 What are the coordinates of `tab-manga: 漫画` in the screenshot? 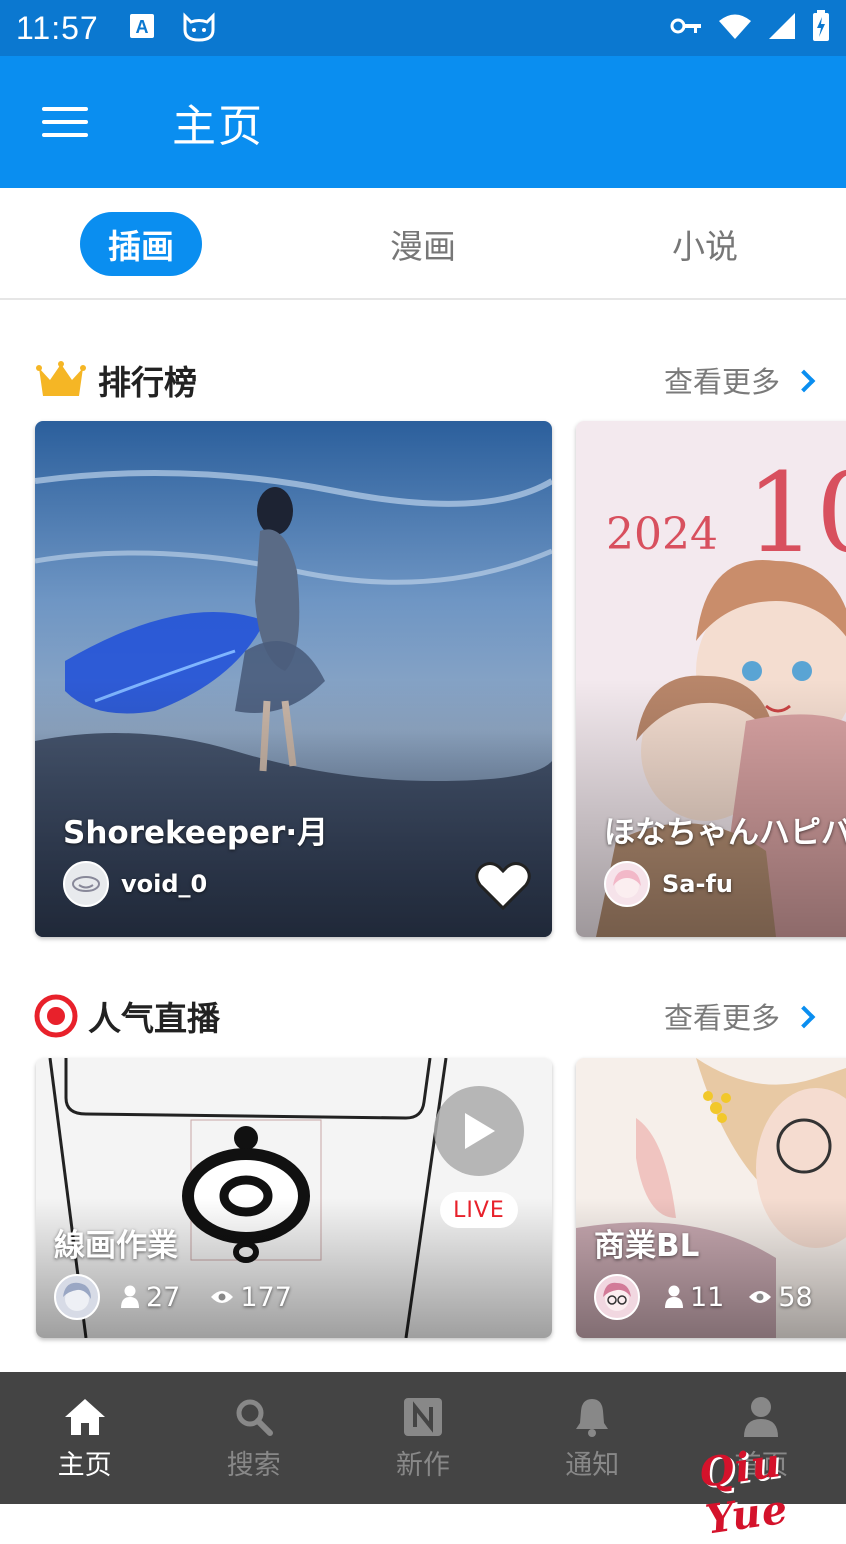 It's located at (423, 244).